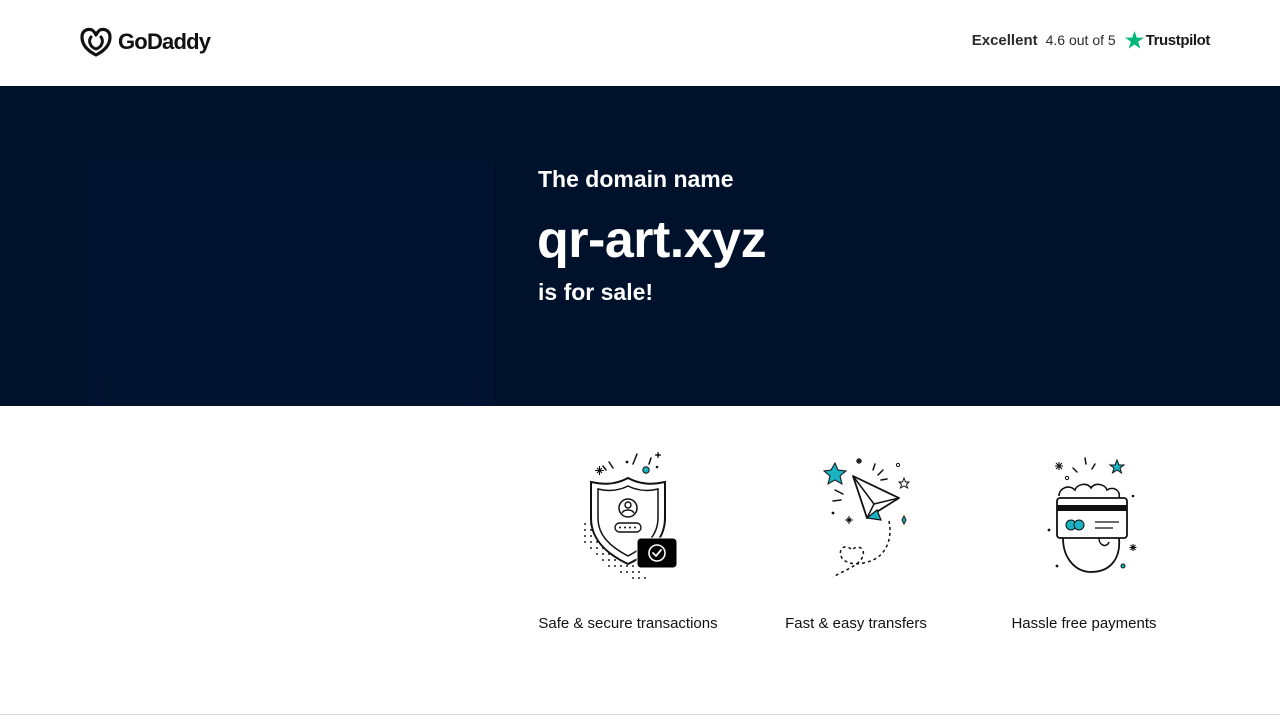  What do you see at coordinates (1080, 40) in the screenshot?
I see `rating-score: 4.6 out of 5` at bounding box center [1080, 40].